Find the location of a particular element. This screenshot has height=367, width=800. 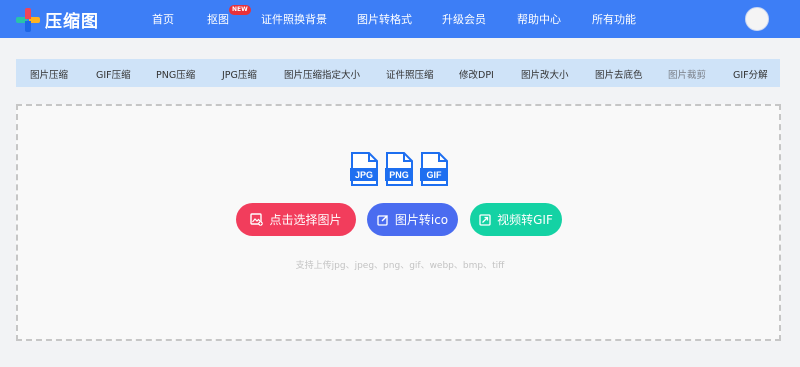

nav-home: 首页 is located at coordinates (163, 19).